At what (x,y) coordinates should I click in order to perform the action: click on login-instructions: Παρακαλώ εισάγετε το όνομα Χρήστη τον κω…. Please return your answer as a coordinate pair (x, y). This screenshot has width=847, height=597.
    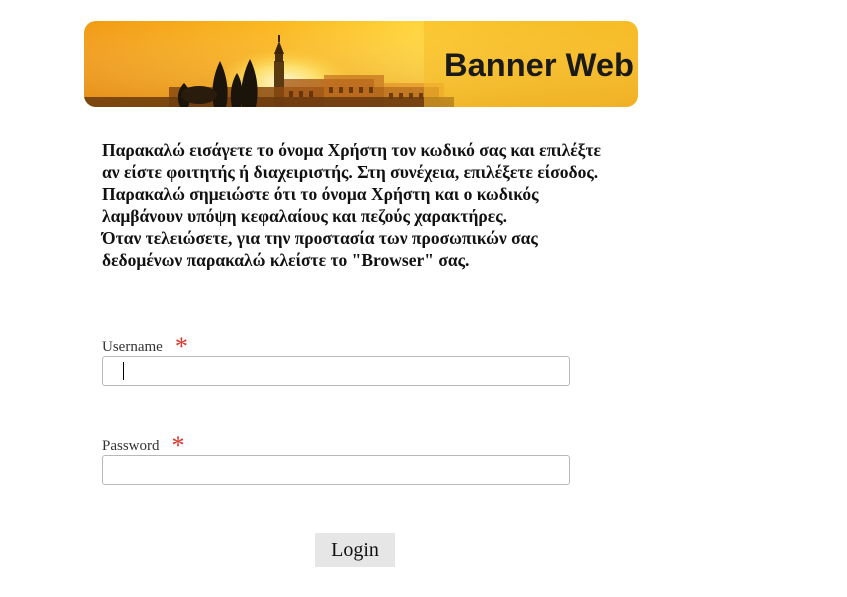
    Looking at the image, I should click on (352, 205).